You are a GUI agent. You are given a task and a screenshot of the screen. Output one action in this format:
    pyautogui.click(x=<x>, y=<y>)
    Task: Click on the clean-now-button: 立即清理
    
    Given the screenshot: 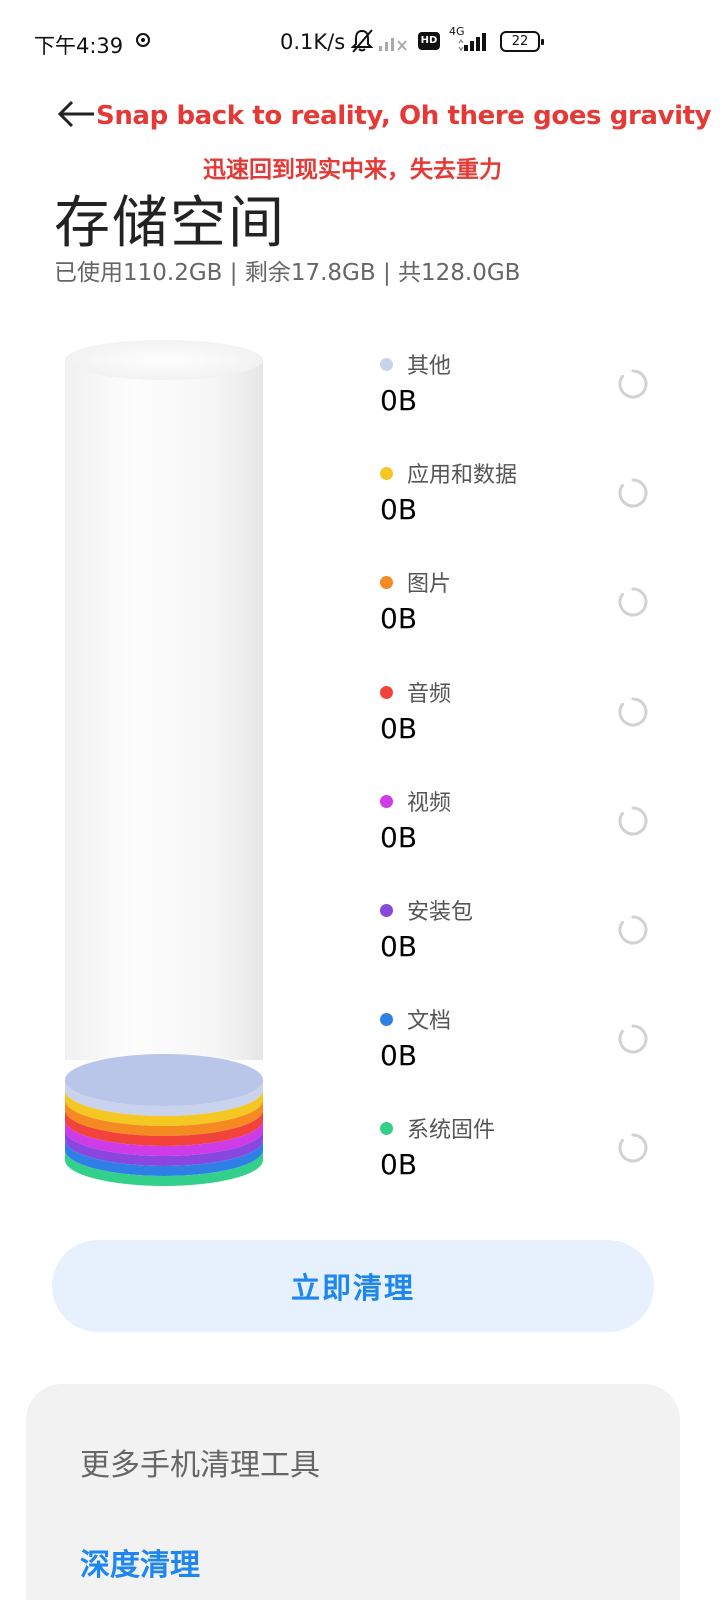 What is the action you would take?
    pyautogui.click(x=353, y=1286)
    